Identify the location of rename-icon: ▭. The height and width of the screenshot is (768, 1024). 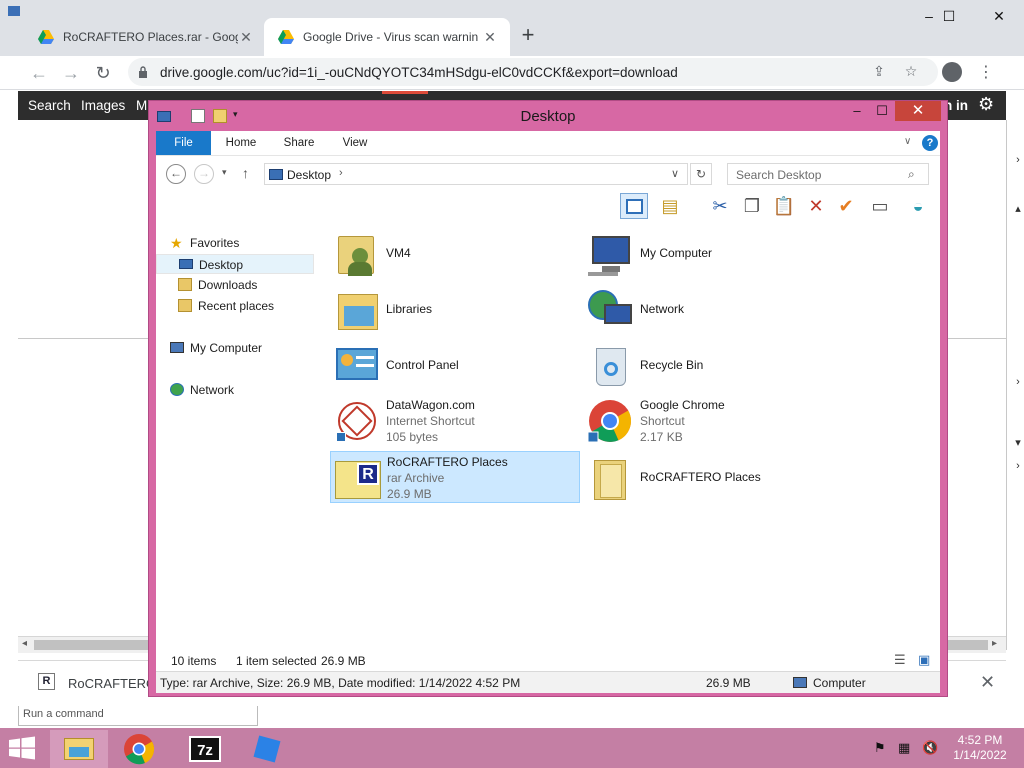
(880, 206).